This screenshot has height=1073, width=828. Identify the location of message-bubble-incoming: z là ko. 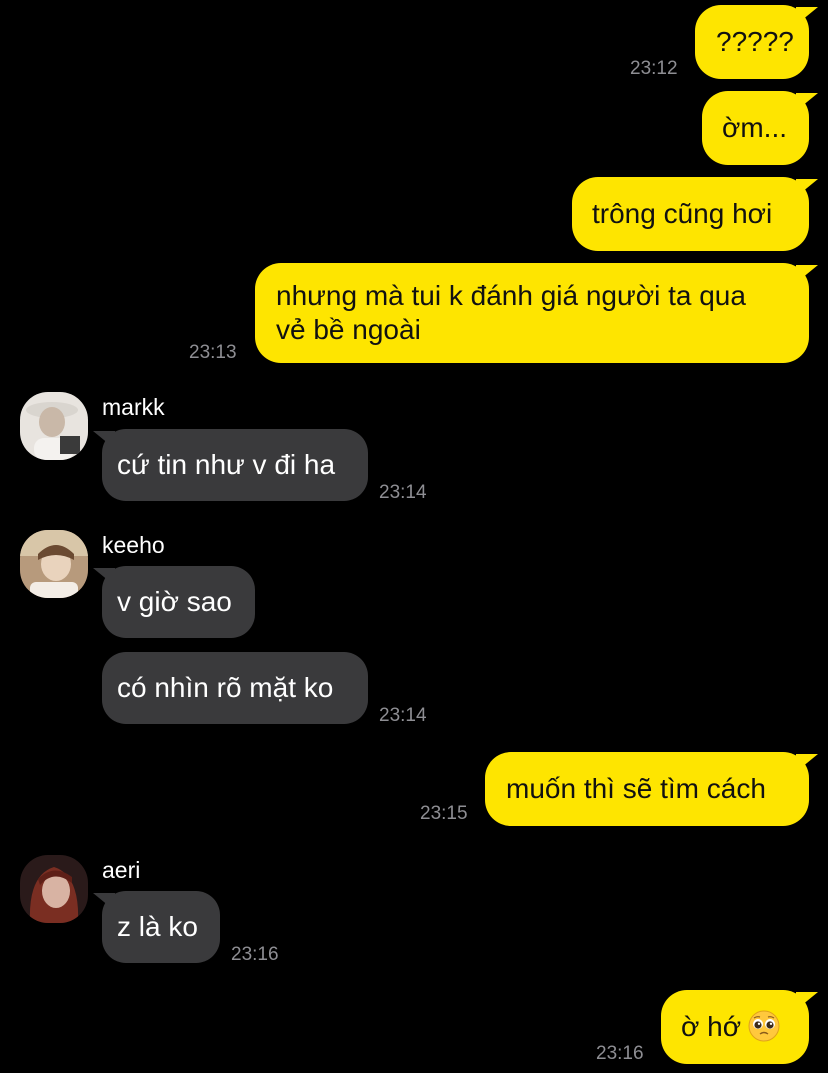
(156, 927).